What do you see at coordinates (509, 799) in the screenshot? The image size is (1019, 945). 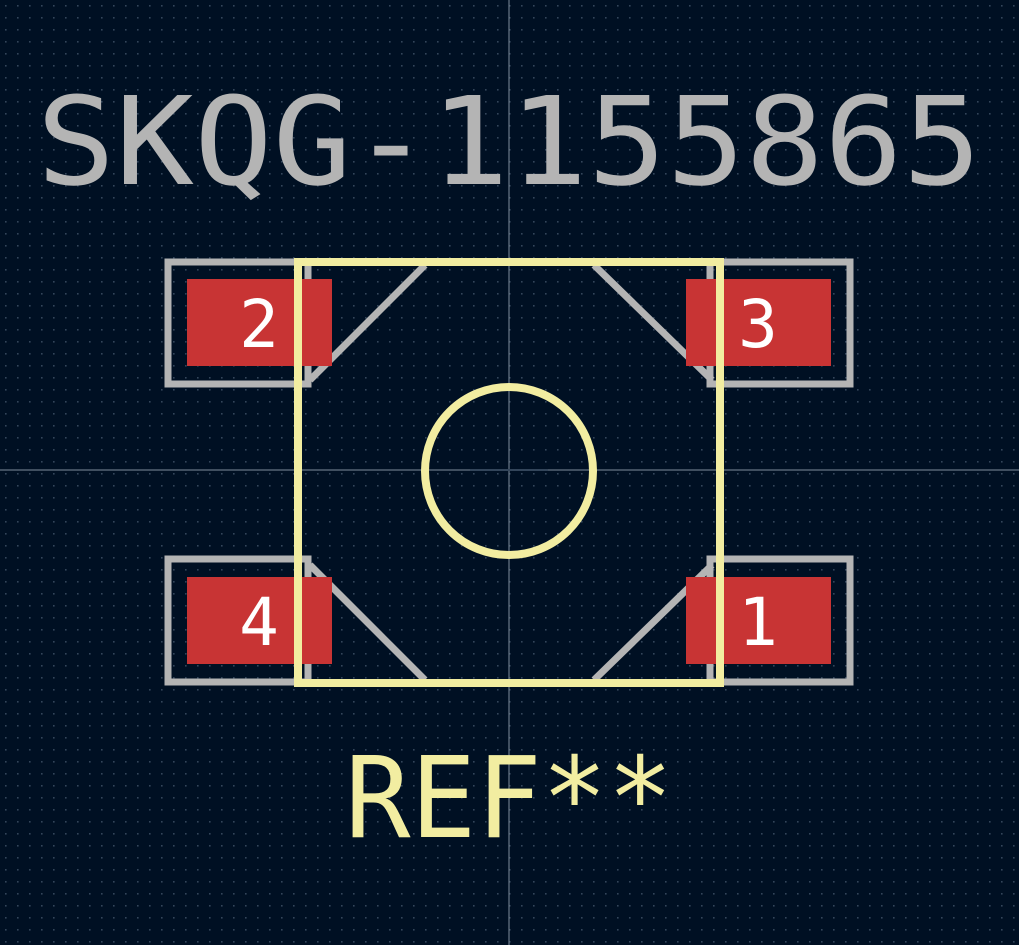 I see `footprint-reference-text: REF**` at bounding box center [509, 799].